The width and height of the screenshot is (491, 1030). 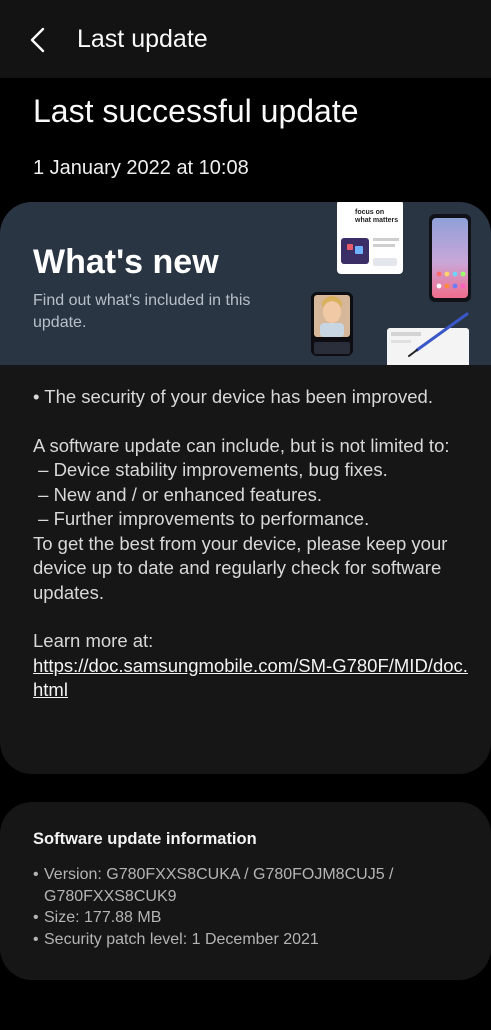 I want to click on app-bar-title: Last update, so click(x=142, y=39).